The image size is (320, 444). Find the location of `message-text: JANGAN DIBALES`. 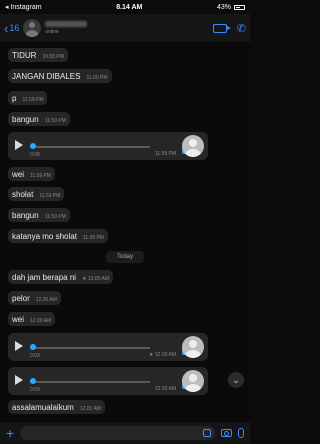

message-text: JANGAN DIBALES is located at coordinates (46, 76).